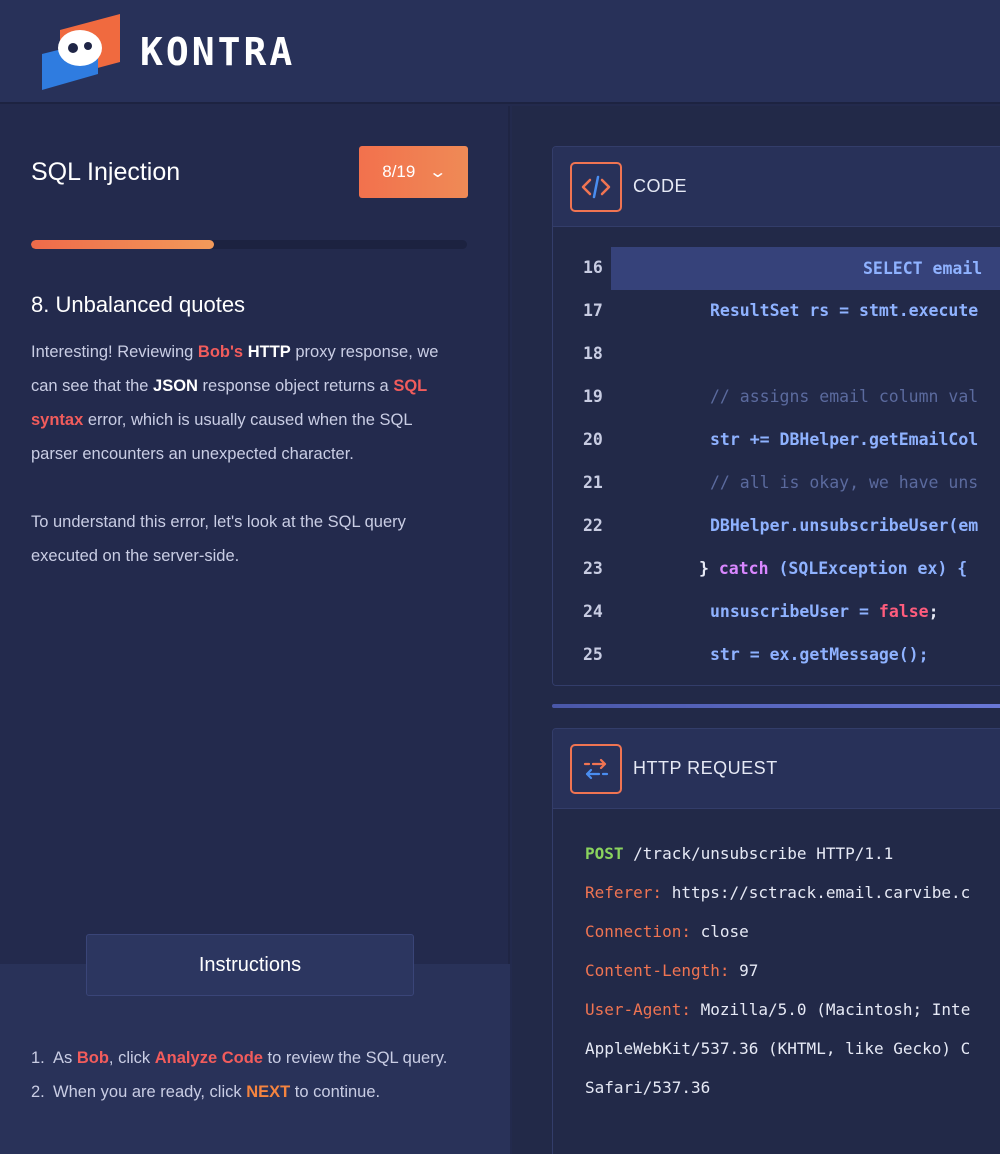 Image resolution: width=1000 pixels, height=1154 pixels. Describe the element at coordinates (667, 931) in the screenshot. I see `header-line: Connection: close` at that location.